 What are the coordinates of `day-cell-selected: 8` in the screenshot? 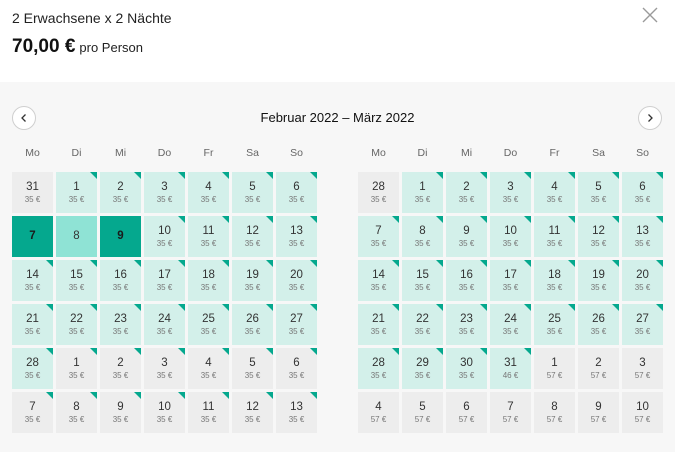 It's located at (76, 236).